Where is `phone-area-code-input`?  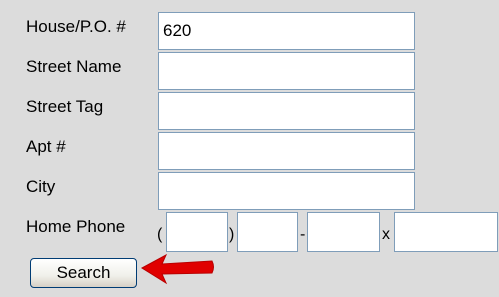
phone-area-code-input is located at coordinates (197, 232).